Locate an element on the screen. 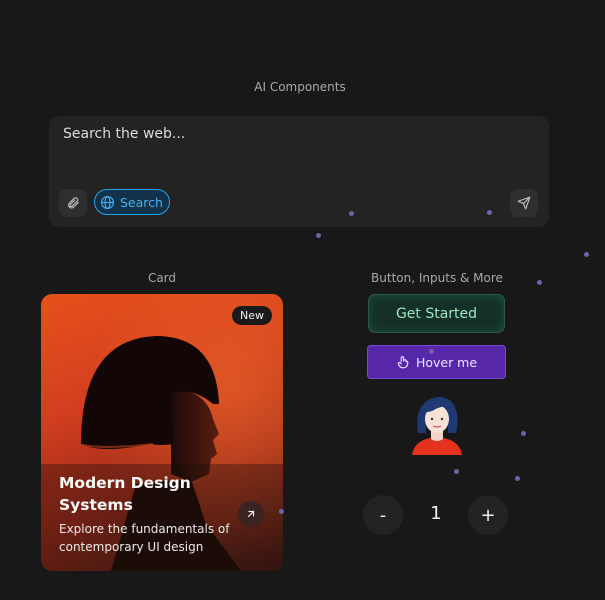 Image resolution: width=605 pixels, height=600 pixels. send-icon is located at coordinates (524, 203).